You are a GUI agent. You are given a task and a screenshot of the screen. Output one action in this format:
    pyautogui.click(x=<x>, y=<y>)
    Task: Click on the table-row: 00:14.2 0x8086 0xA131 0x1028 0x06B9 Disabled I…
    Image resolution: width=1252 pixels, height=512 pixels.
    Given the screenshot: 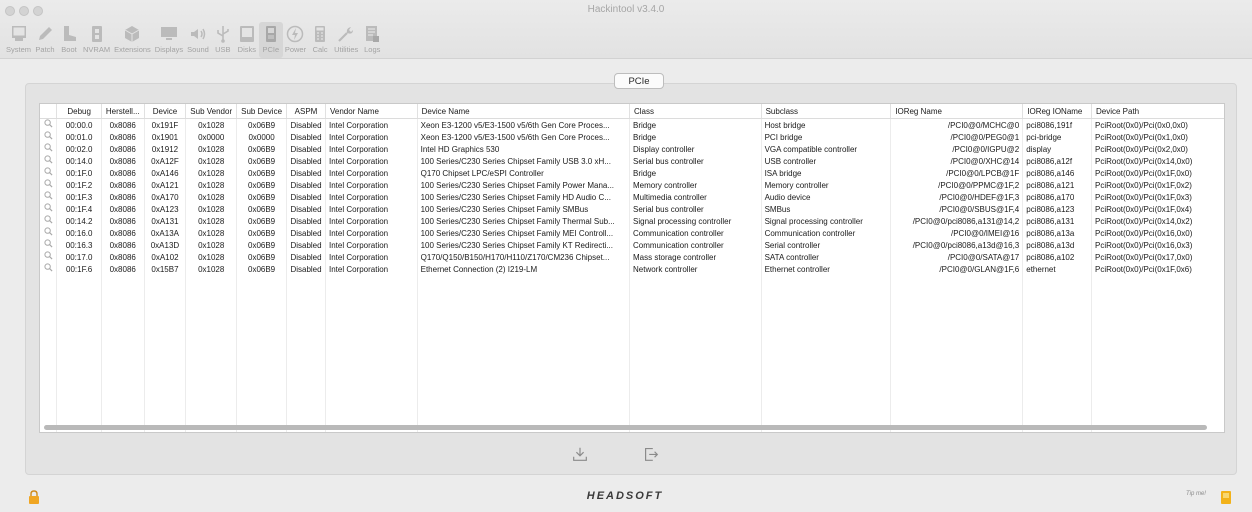 What is the action you would take?
    pyautogui.click(x=632, y=221)
    